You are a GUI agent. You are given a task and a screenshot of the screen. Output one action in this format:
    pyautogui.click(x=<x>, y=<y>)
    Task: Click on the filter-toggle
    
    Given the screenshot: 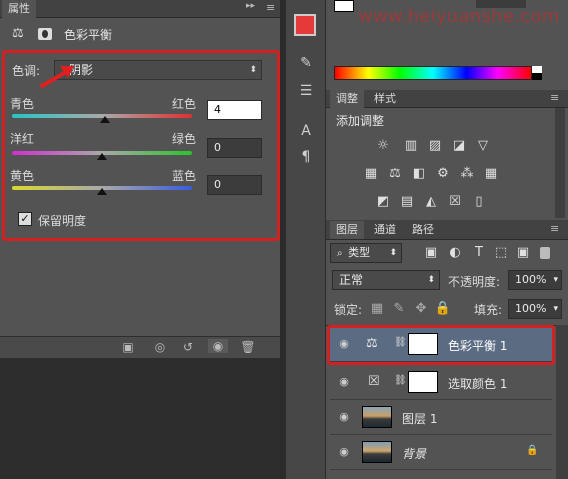 What is the action you would take?
    pyautogui.click(x=545, y=253)
    